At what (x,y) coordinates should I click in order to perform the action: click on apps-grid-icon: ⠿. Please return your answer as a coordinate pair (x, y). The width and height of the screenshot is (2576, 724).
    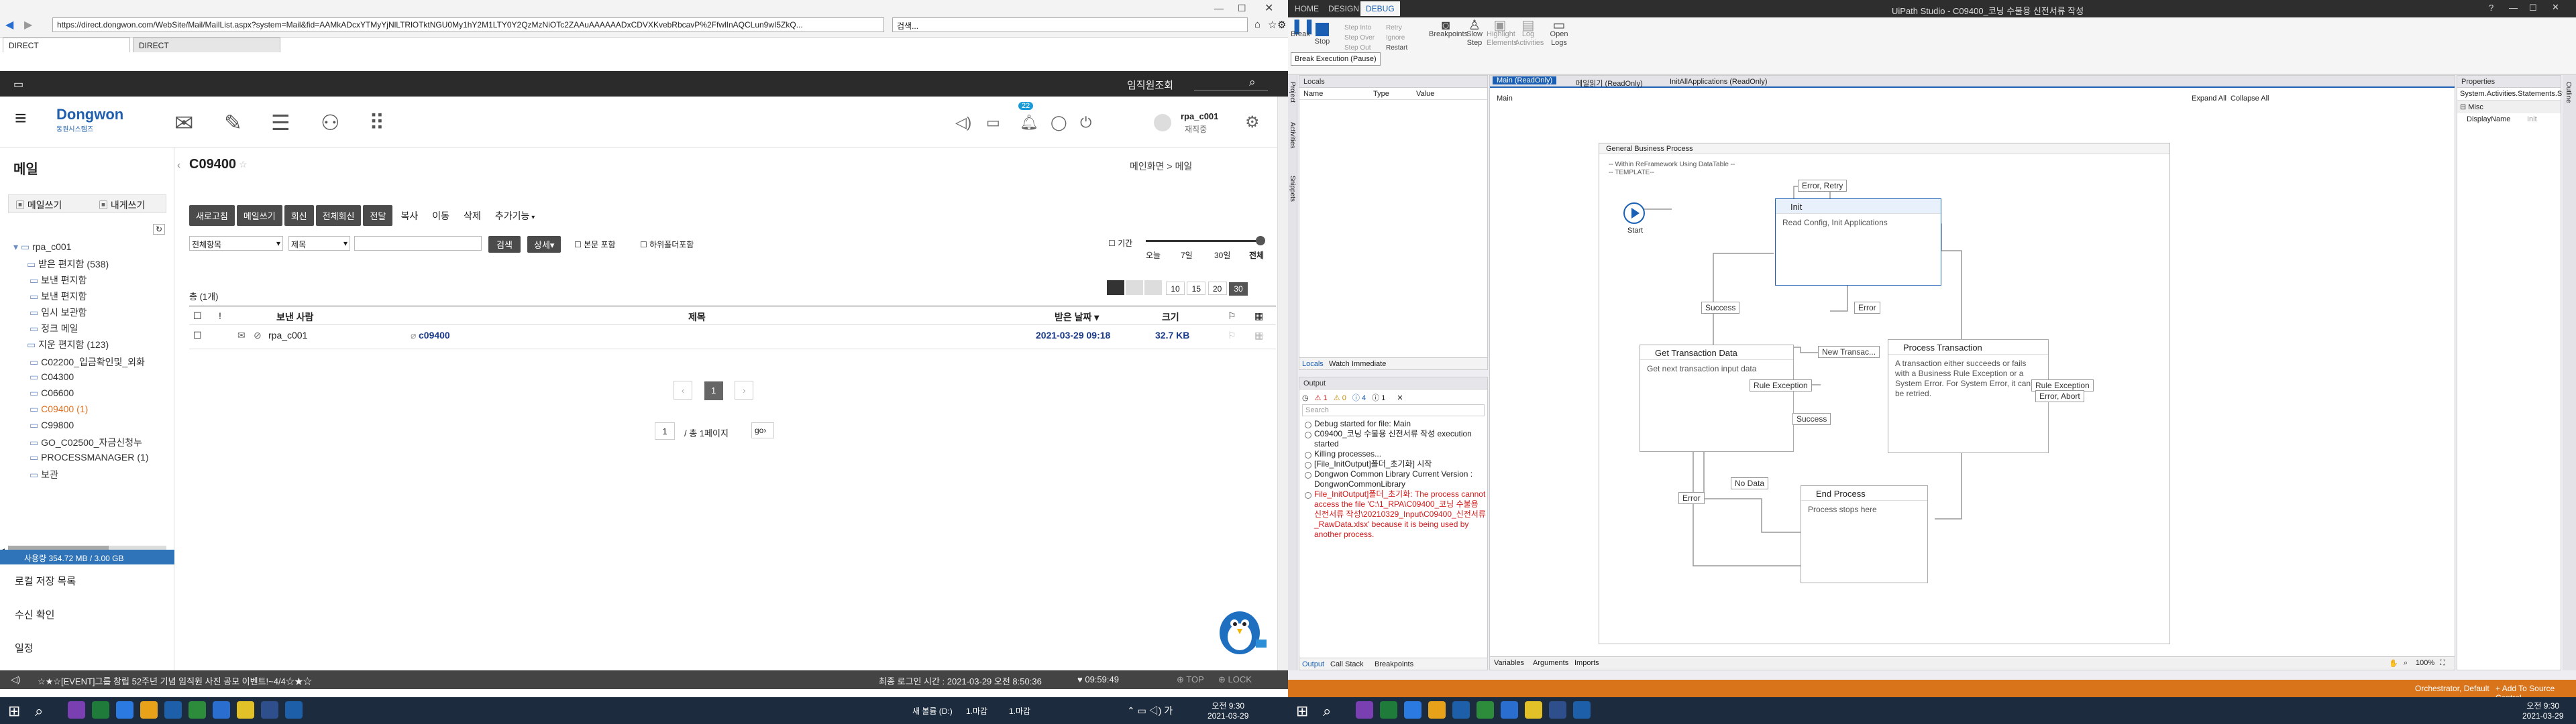
    Looking at the image, I should click on (376, 122).